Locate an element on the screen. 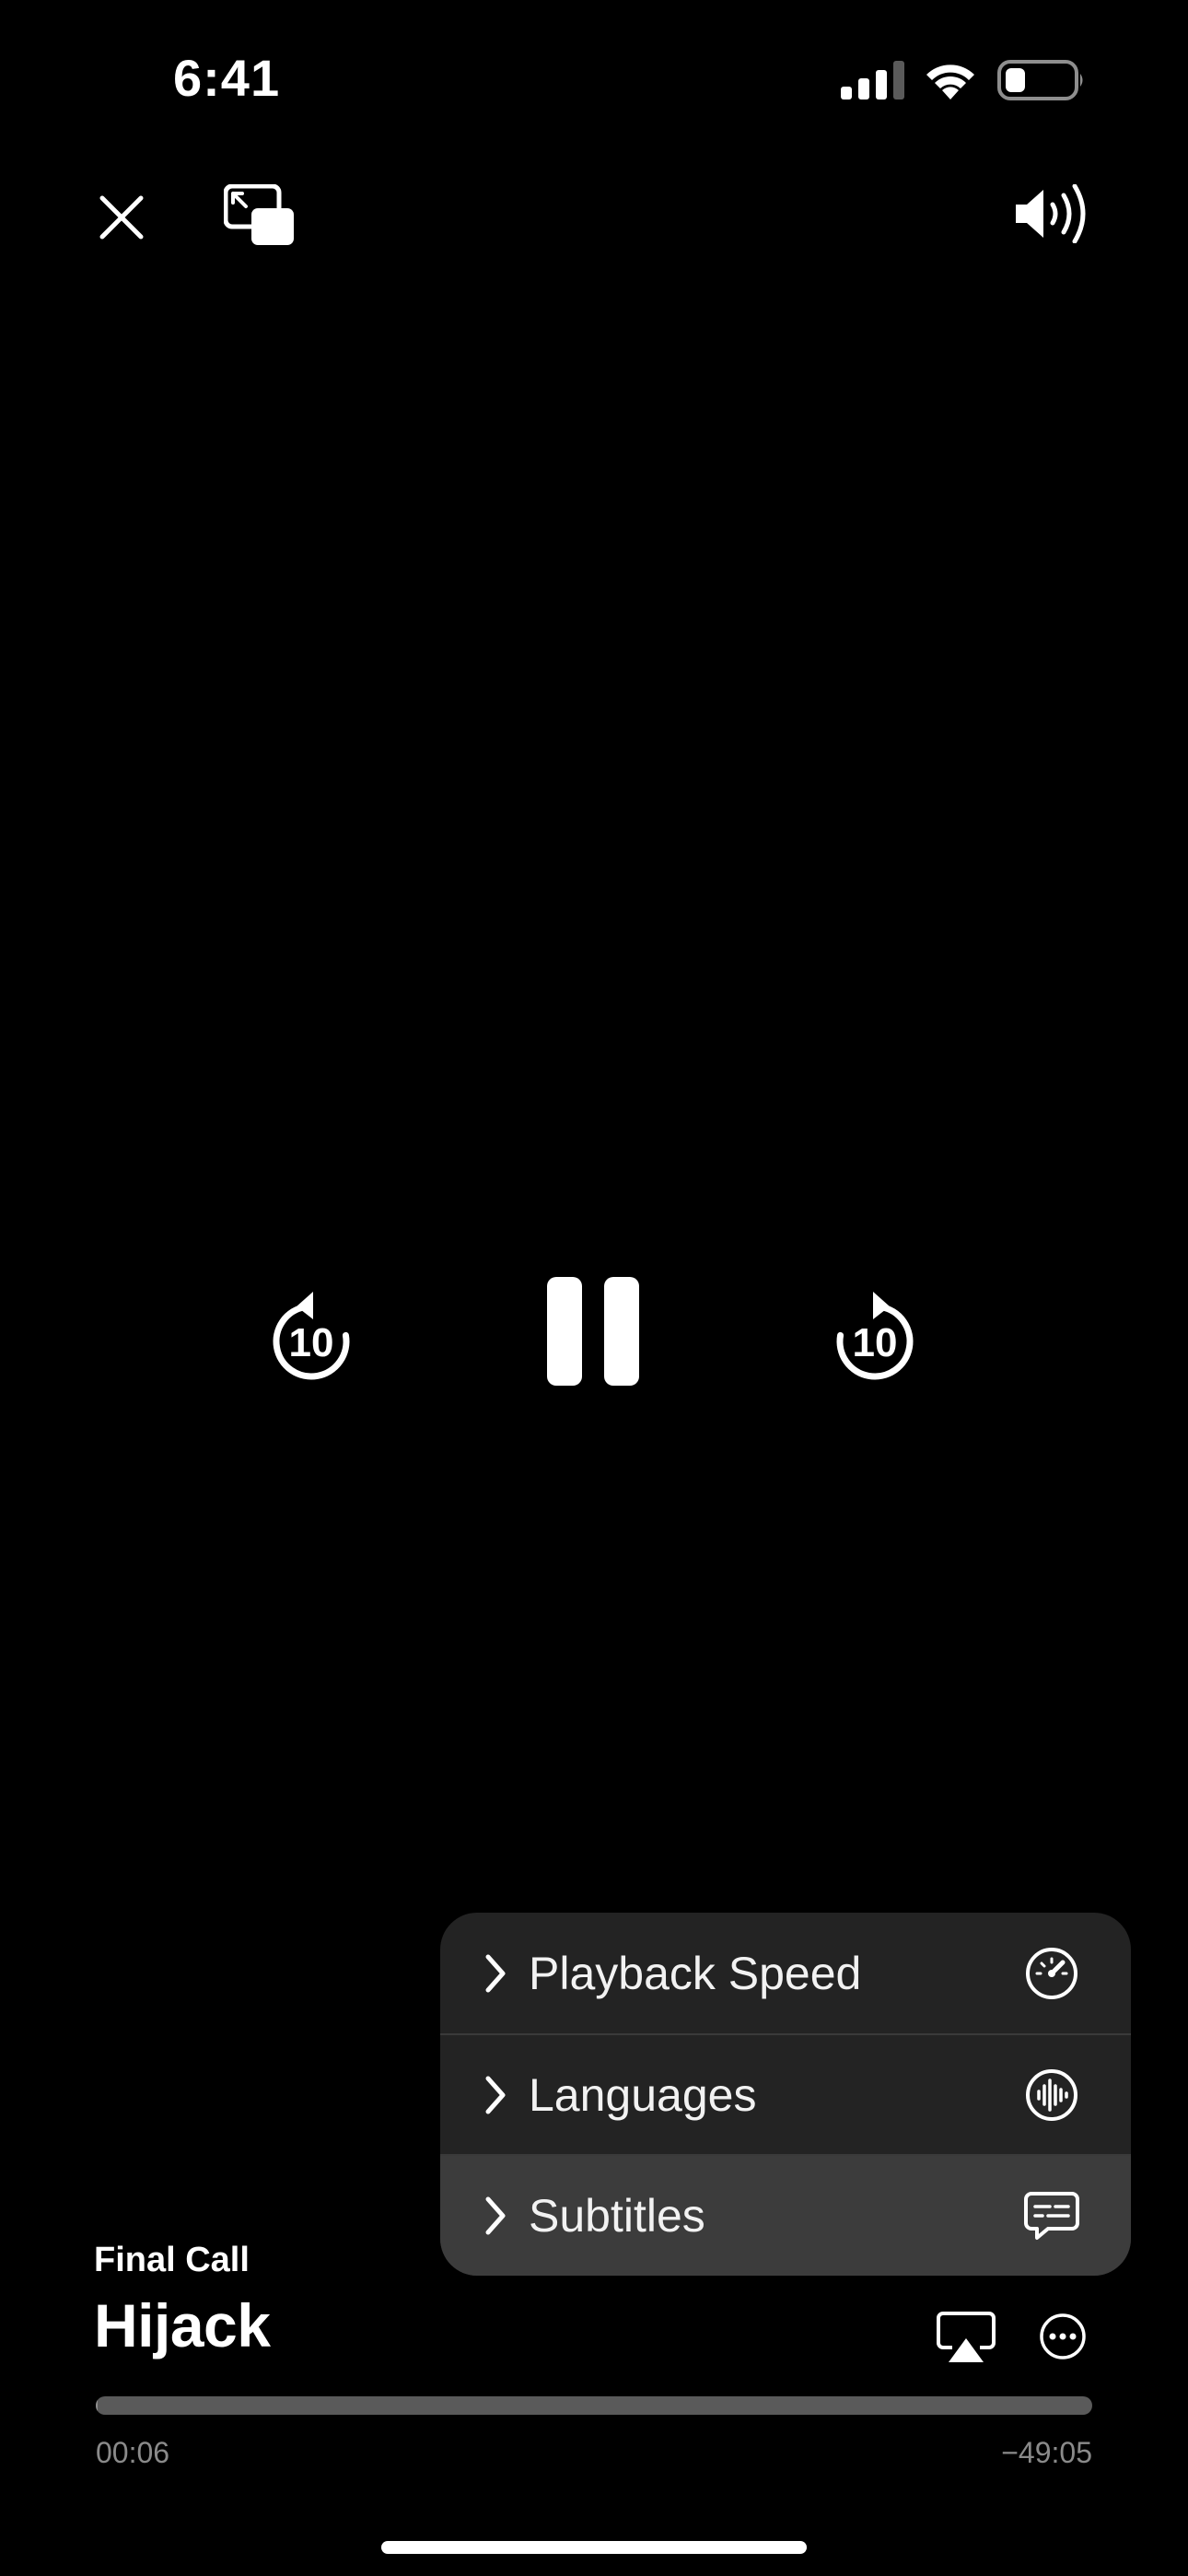  menu-item-subtitles: Subtitles is located at coordinates (785, 2215).